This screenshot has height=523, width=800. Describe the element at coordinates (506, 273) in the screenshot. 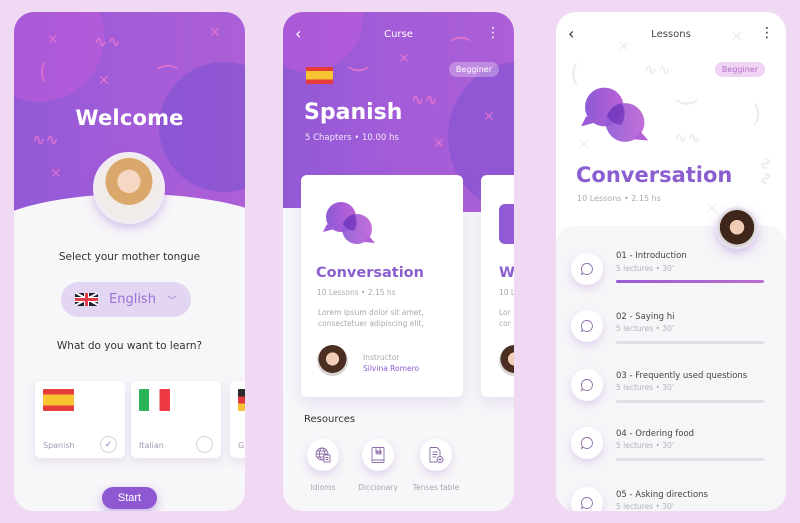

I see `chapter-title: W` at that location.